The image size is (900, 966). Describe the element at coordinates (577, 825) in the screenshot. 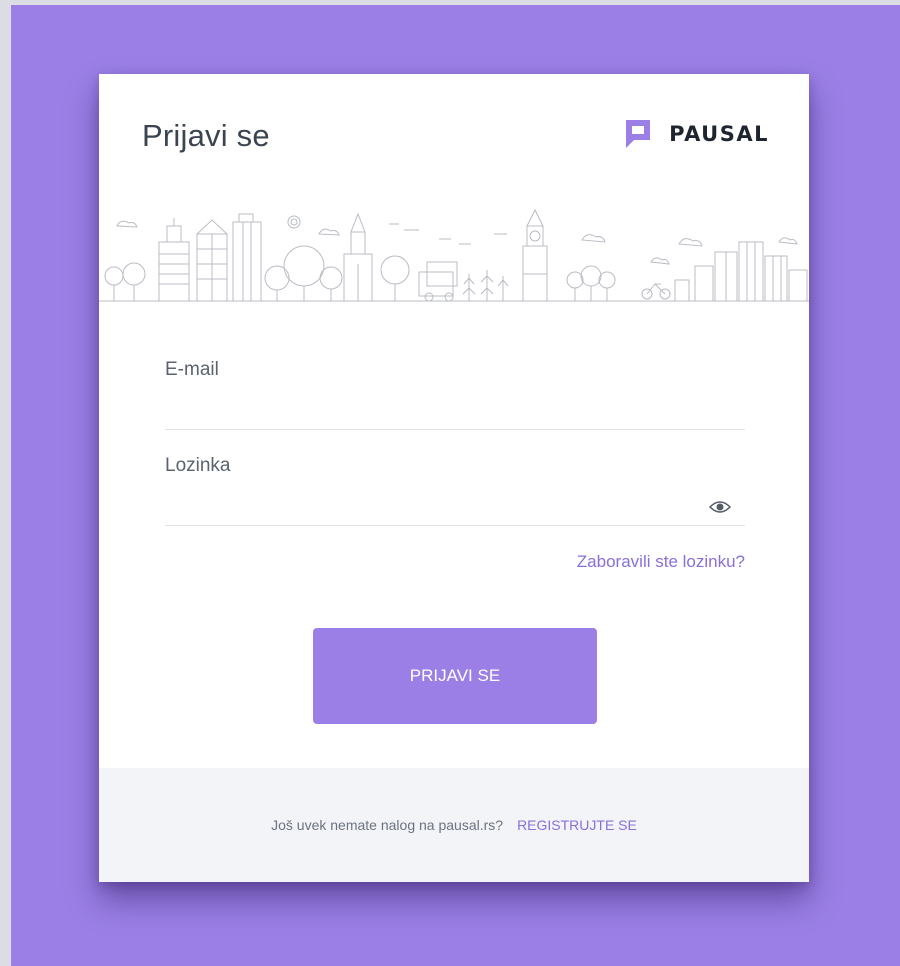

I see `register-link: REGISTRUJTE SE` at that location.